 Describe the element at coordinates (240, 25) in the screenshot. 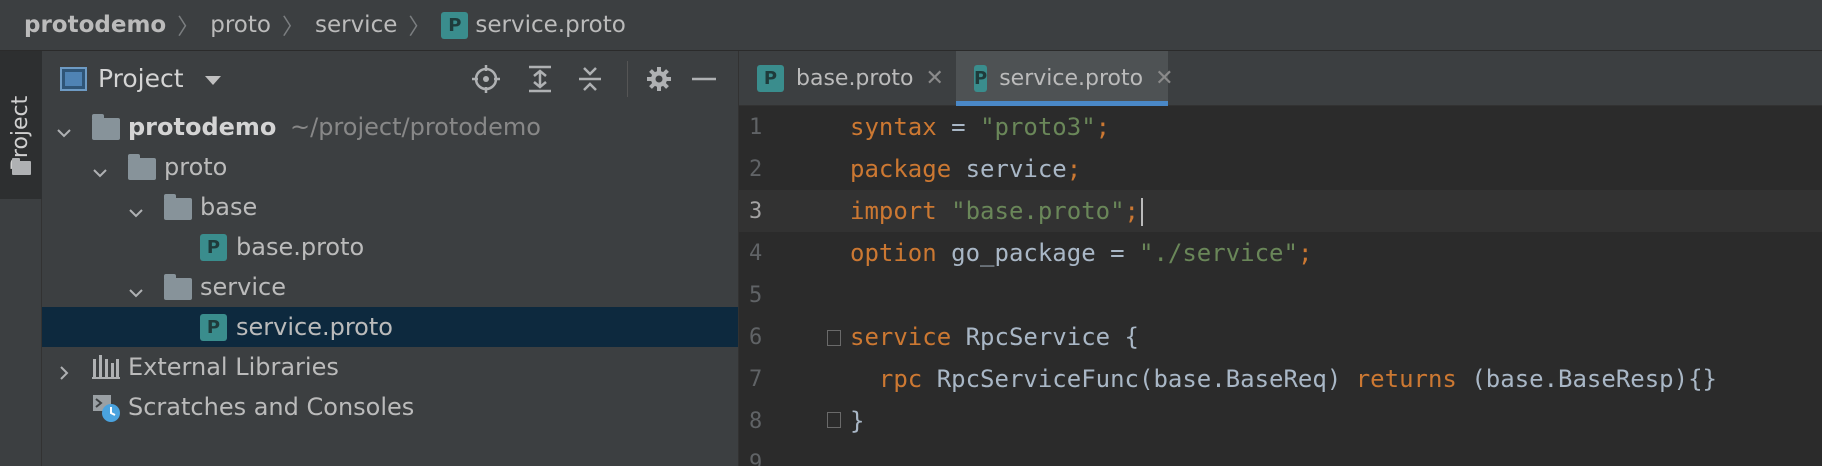

I see `breadcrumb-proto: proto` at that location.